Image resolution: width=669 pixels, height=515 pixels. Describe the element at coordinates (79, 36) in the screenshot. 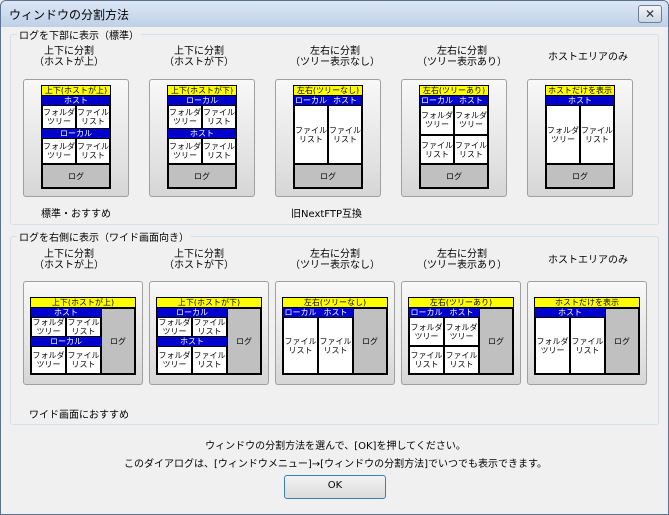

I see `group-log-bottom-title: ログを下部に表示（標準）` at that location.